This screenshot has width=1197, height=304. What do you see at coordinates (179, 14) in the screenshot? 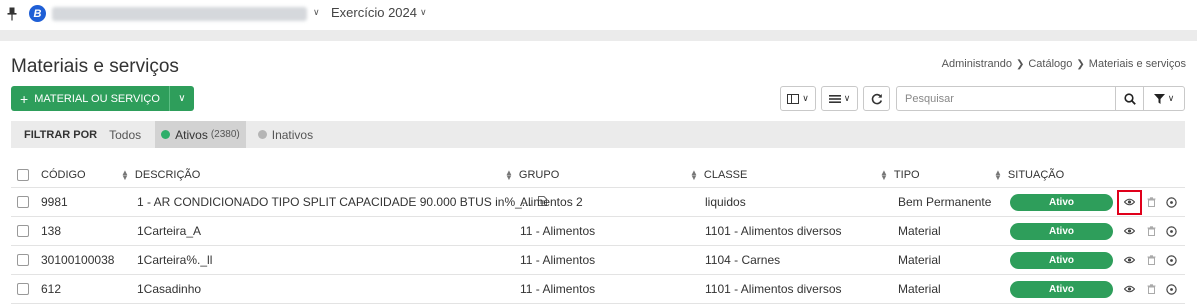
I see `organization-name` at bounding box center [179, 14].